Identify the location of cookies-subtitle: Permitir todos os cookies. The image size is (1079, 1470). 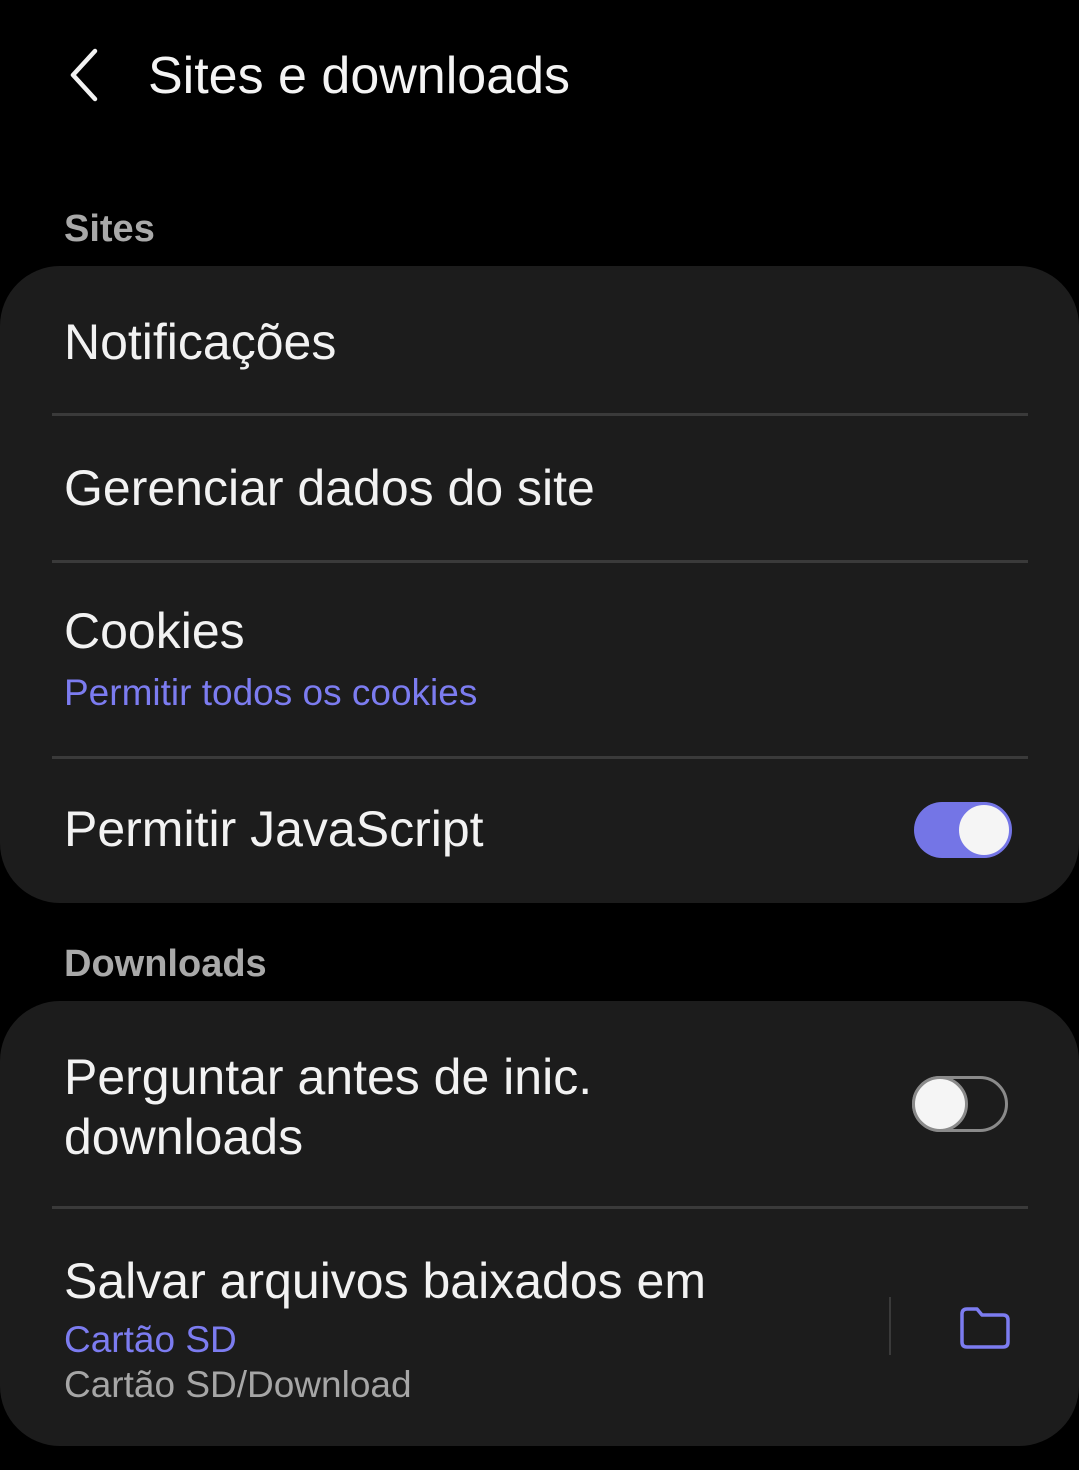
(271, 692).